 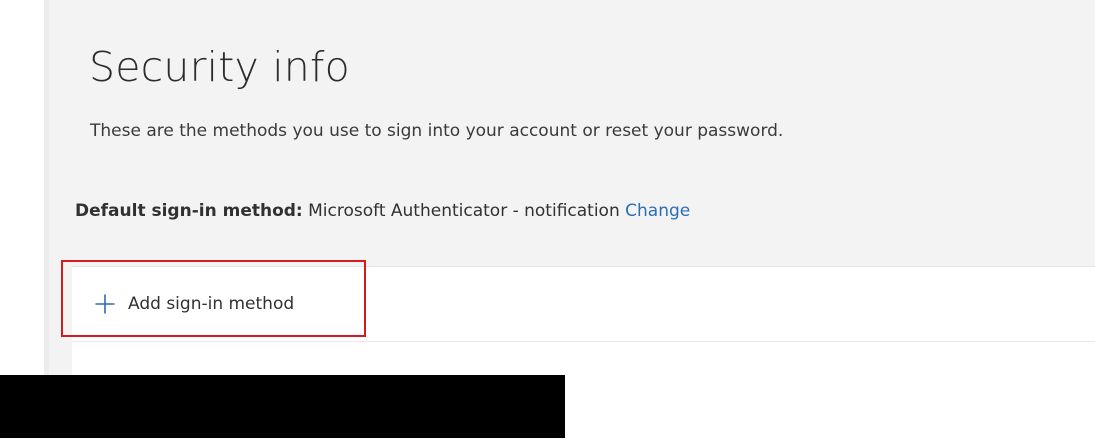 I want to click on change-default-method-link: Change, so click(x=657, y=211).